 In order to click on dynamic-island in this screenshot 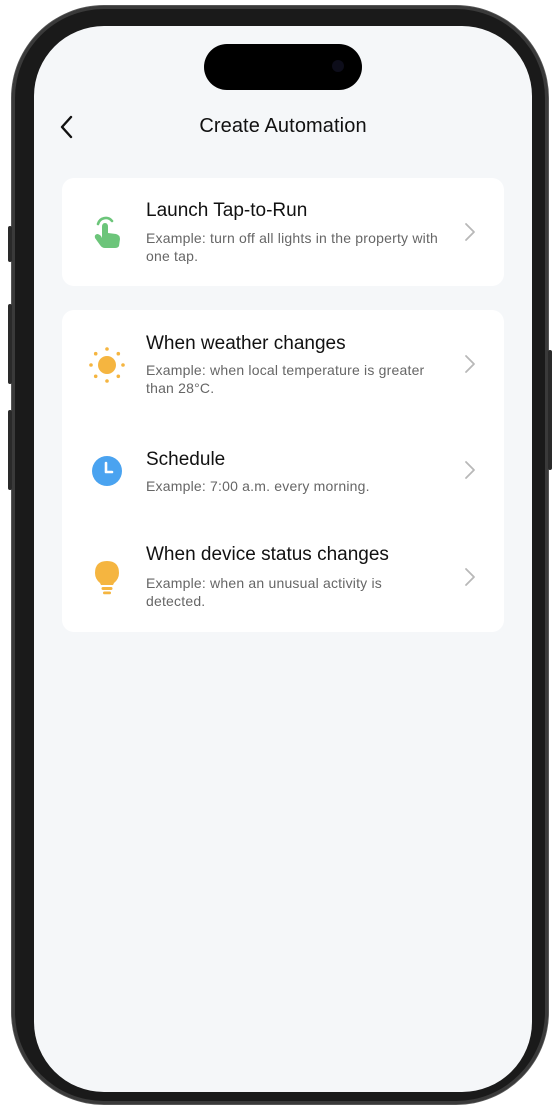, I will do `click(283, 67)`.